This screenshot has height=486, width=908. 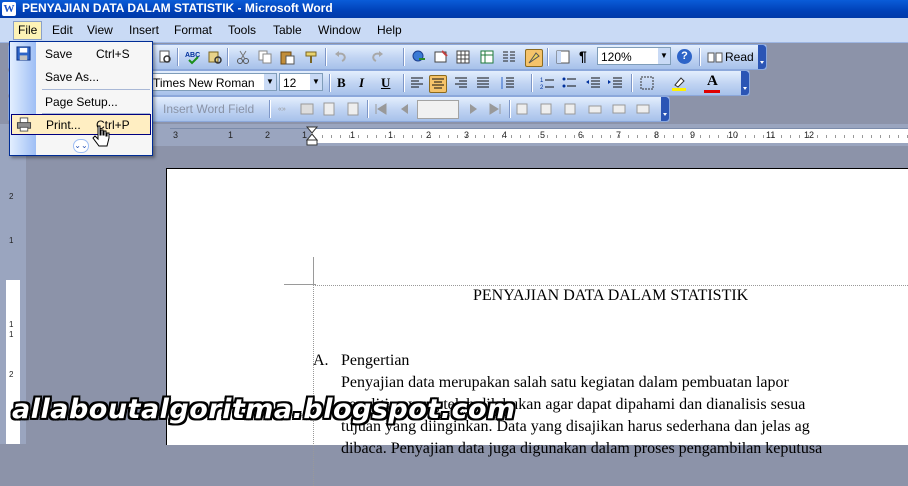 I want to click on indent-marker-icon, so click(x=312, y=136).